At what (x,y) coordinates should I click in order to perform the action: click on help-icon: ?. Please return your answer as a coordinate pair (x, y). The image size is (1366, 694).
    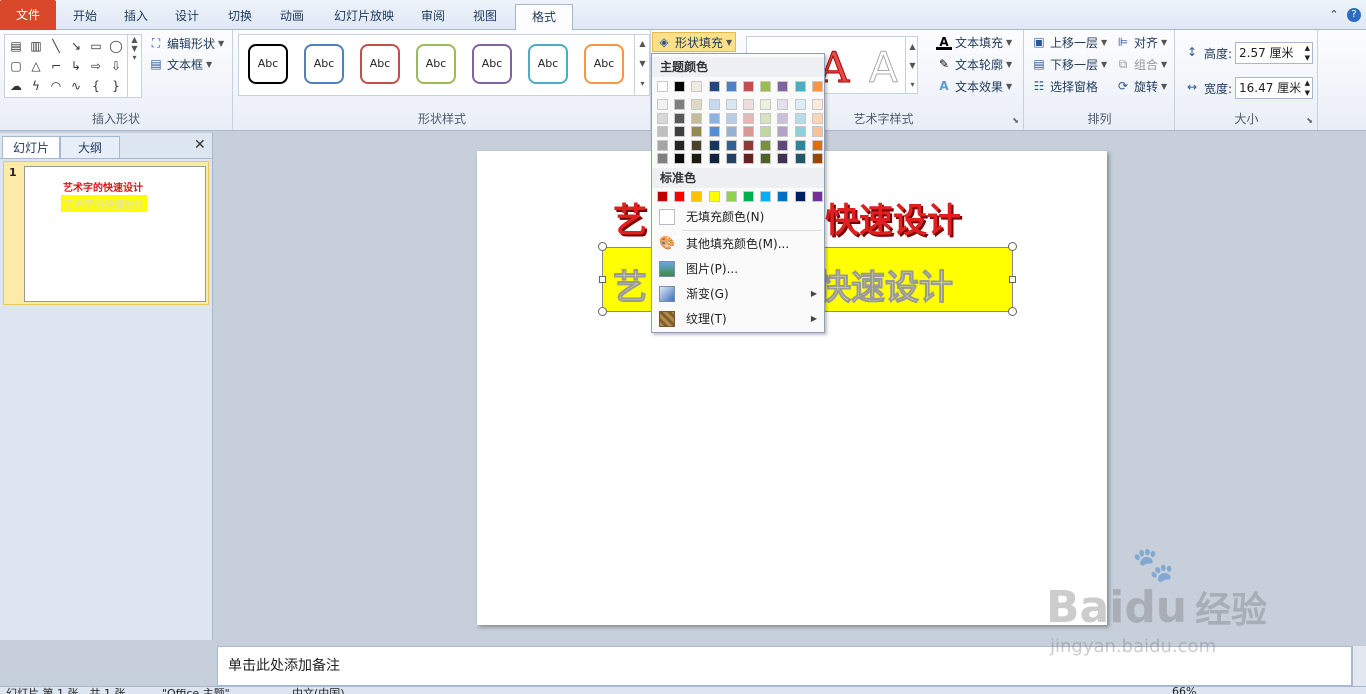
    Looking at the image, I should click on (1354, 15).